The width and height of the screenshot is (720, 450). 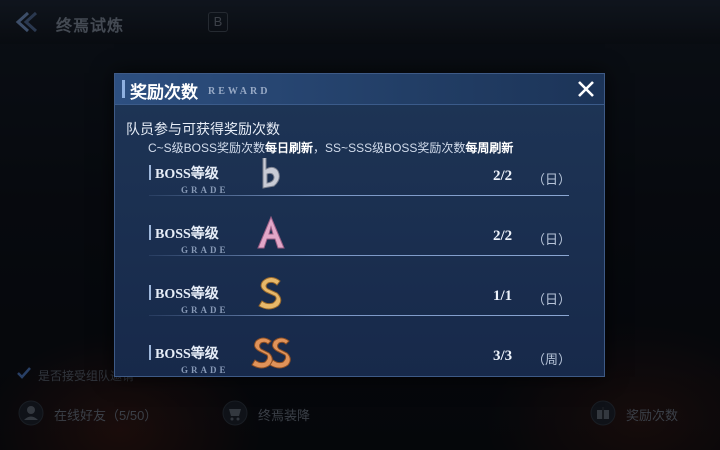 I want to click on grade-ss-icon, so click(x=271, y=353).